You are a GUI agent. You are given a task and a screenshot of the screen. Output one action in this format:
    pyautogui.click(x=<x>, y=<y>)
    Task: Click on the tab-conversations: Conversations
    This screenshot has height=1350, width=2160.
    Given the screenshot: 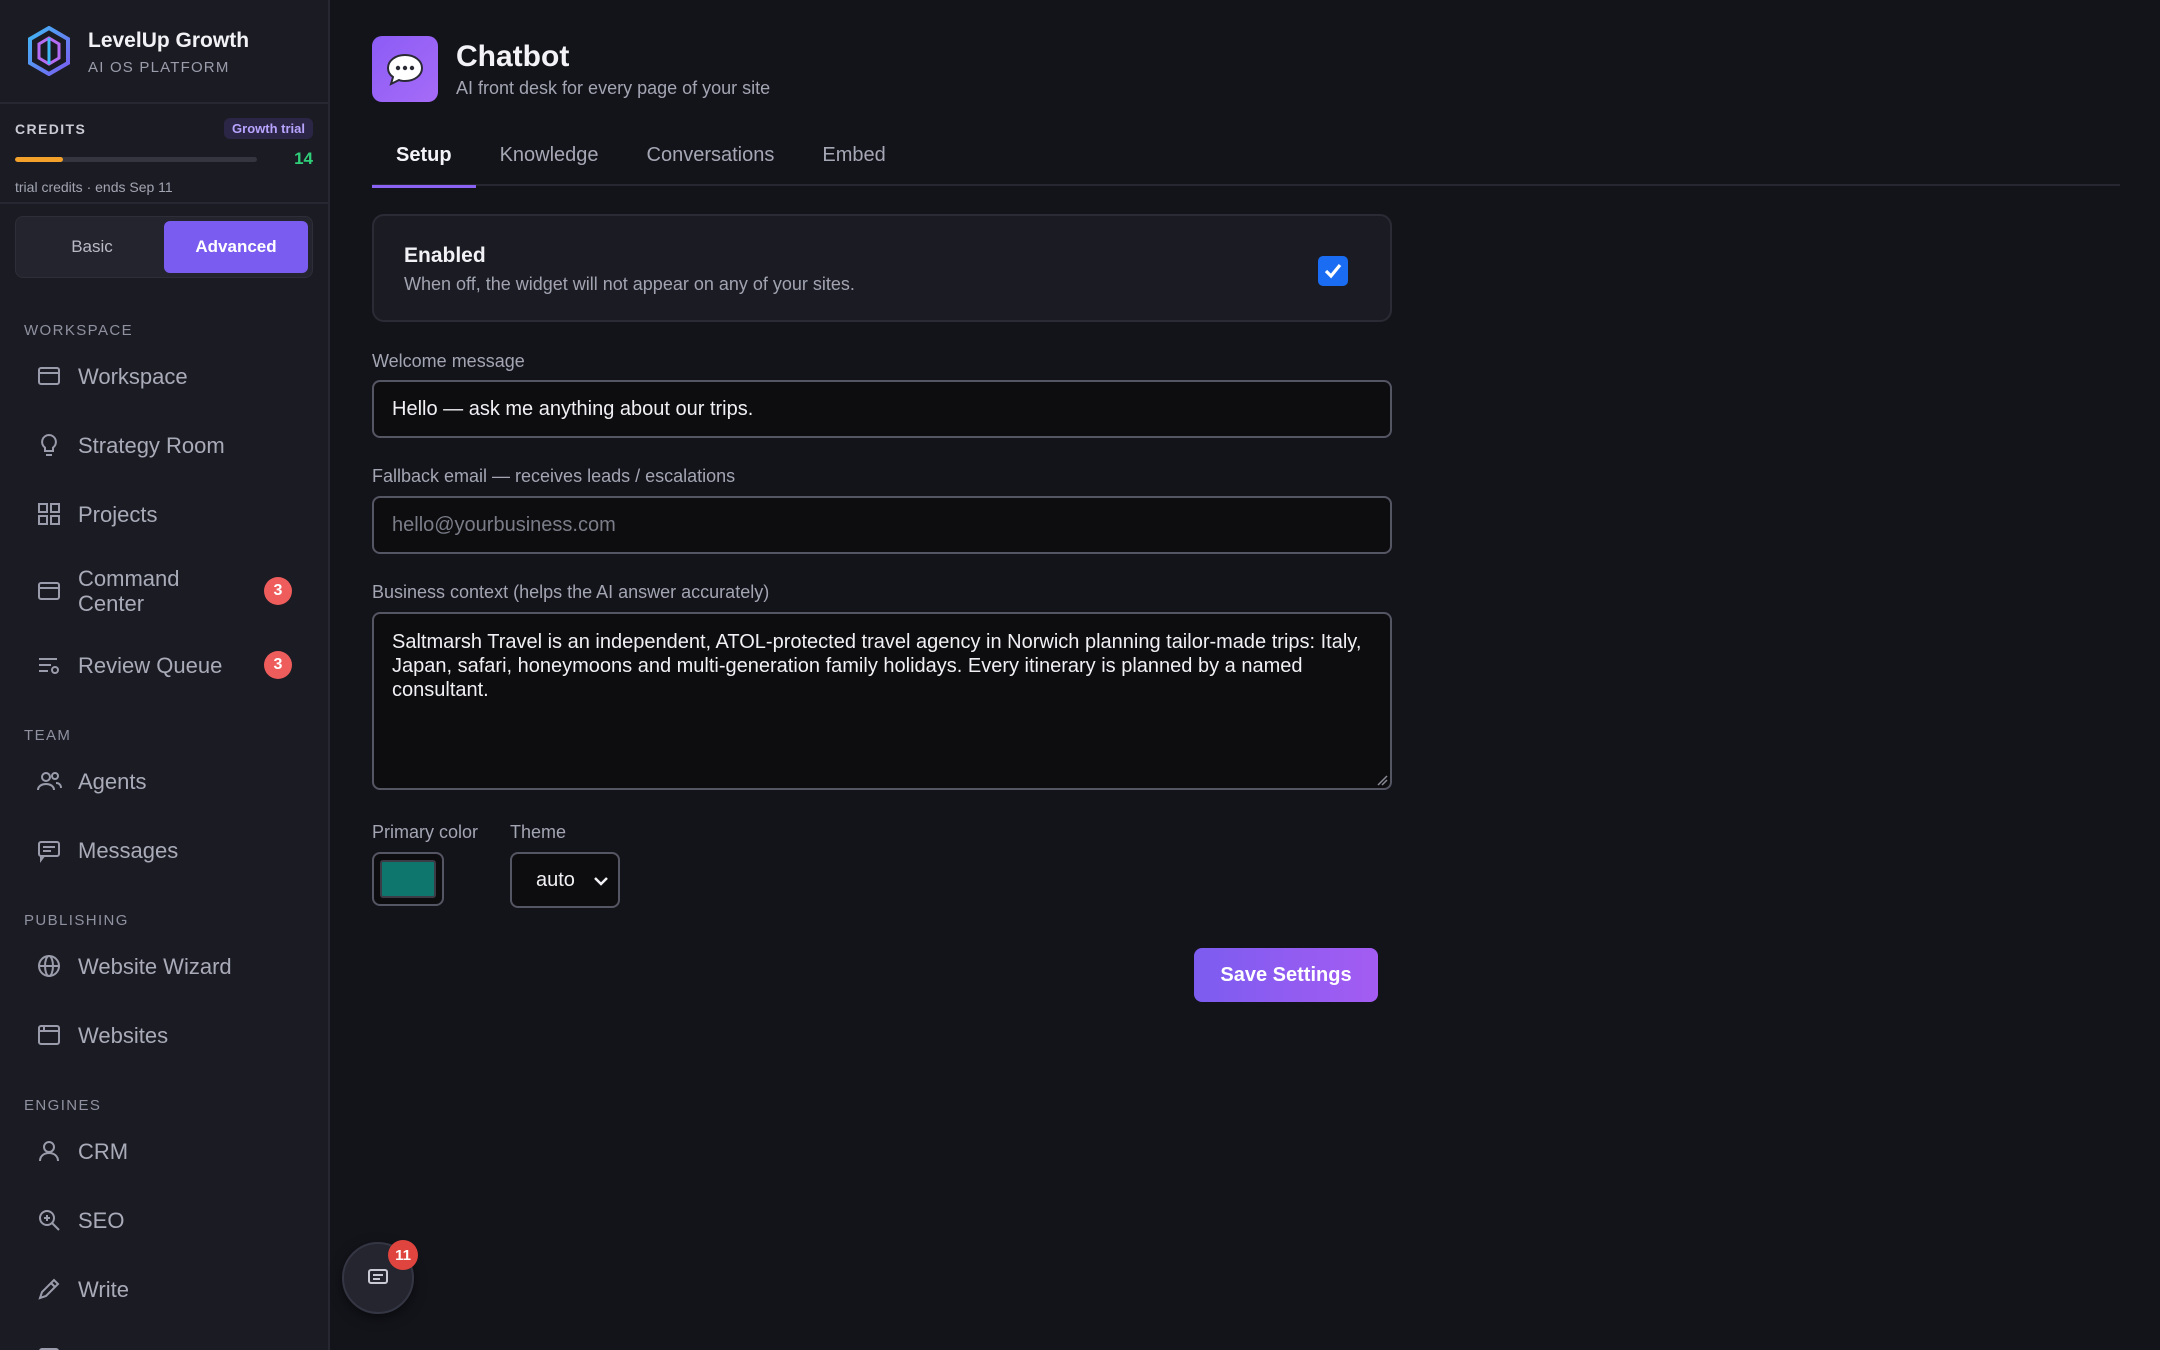 What is the action you would take?
    pyautogui.click(x=711, y=160)
    